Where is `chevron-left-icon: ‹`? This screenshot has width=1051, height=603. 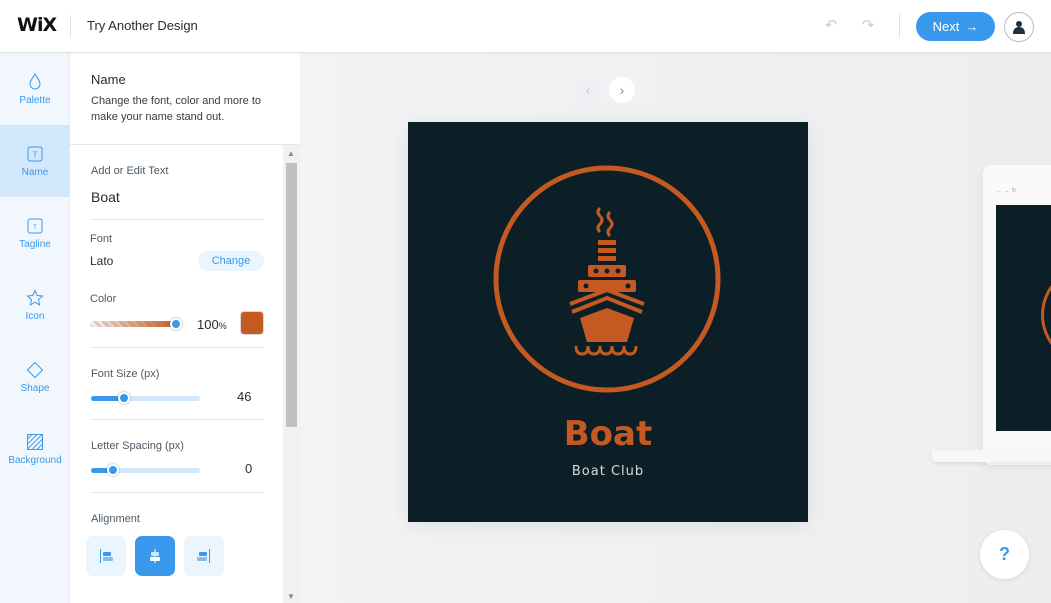 chevron-left-icon: ‹ is located at coordinates (588, 90).